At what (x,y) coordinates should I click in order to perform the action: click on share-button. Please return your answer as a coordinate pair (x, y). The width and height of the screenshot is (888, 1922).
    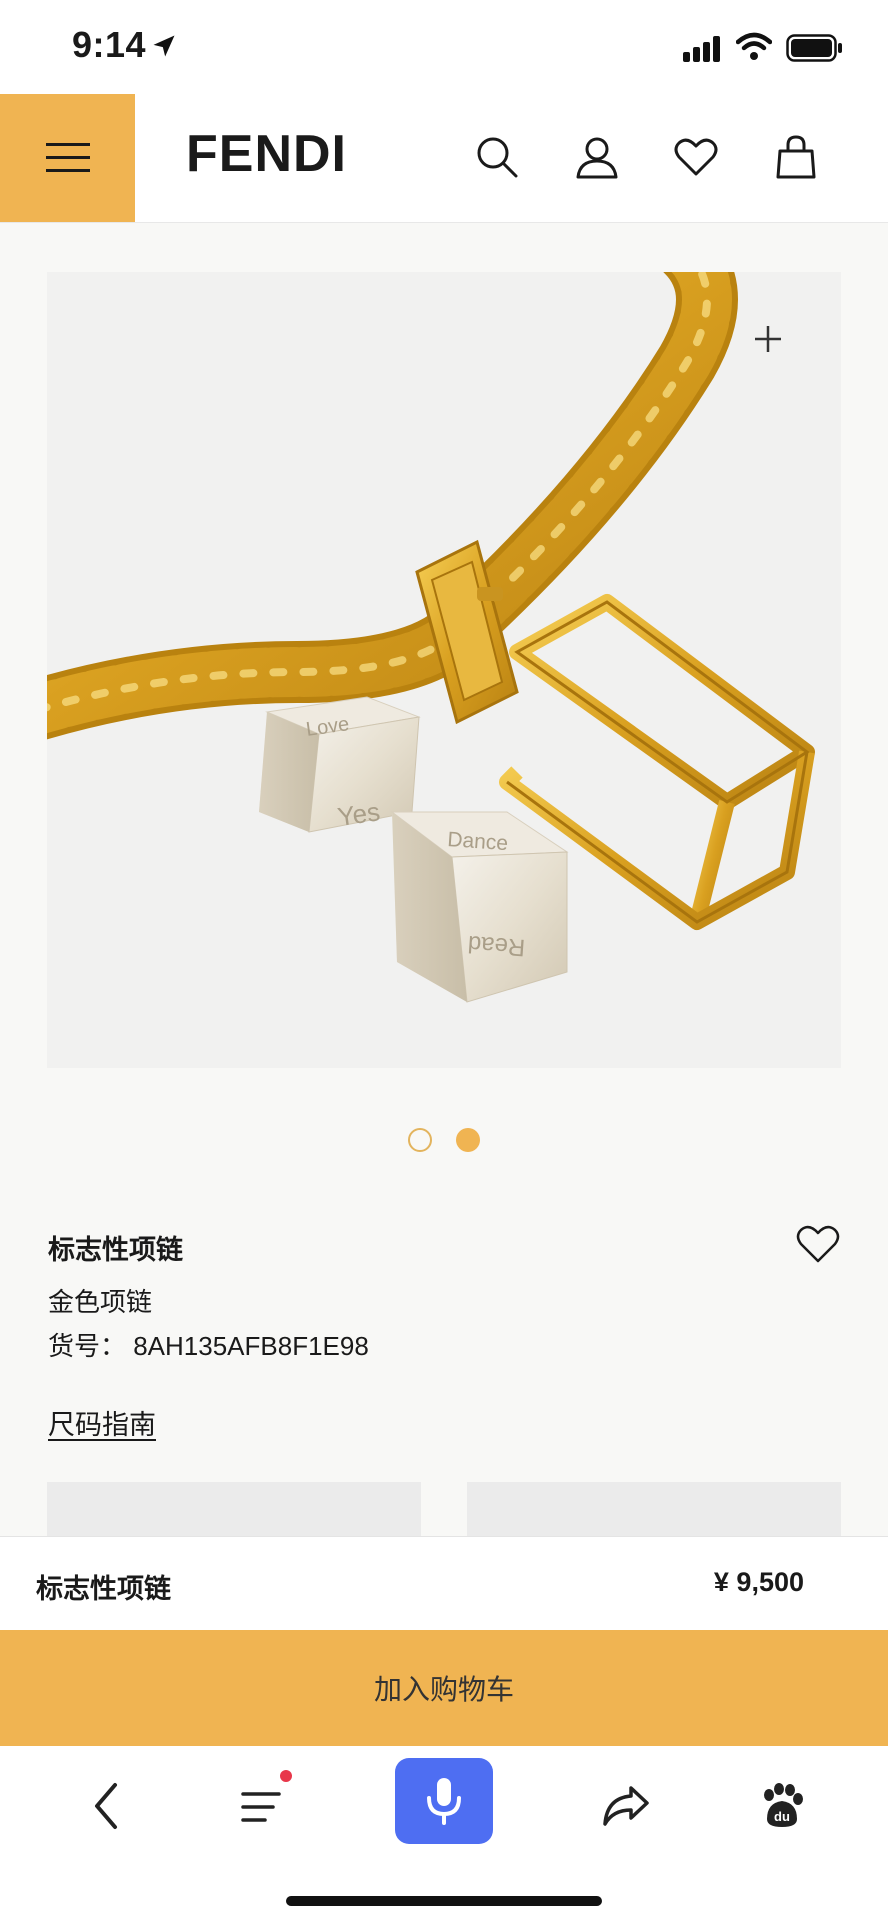
    Looking at the image, I should click on (626, 1806).